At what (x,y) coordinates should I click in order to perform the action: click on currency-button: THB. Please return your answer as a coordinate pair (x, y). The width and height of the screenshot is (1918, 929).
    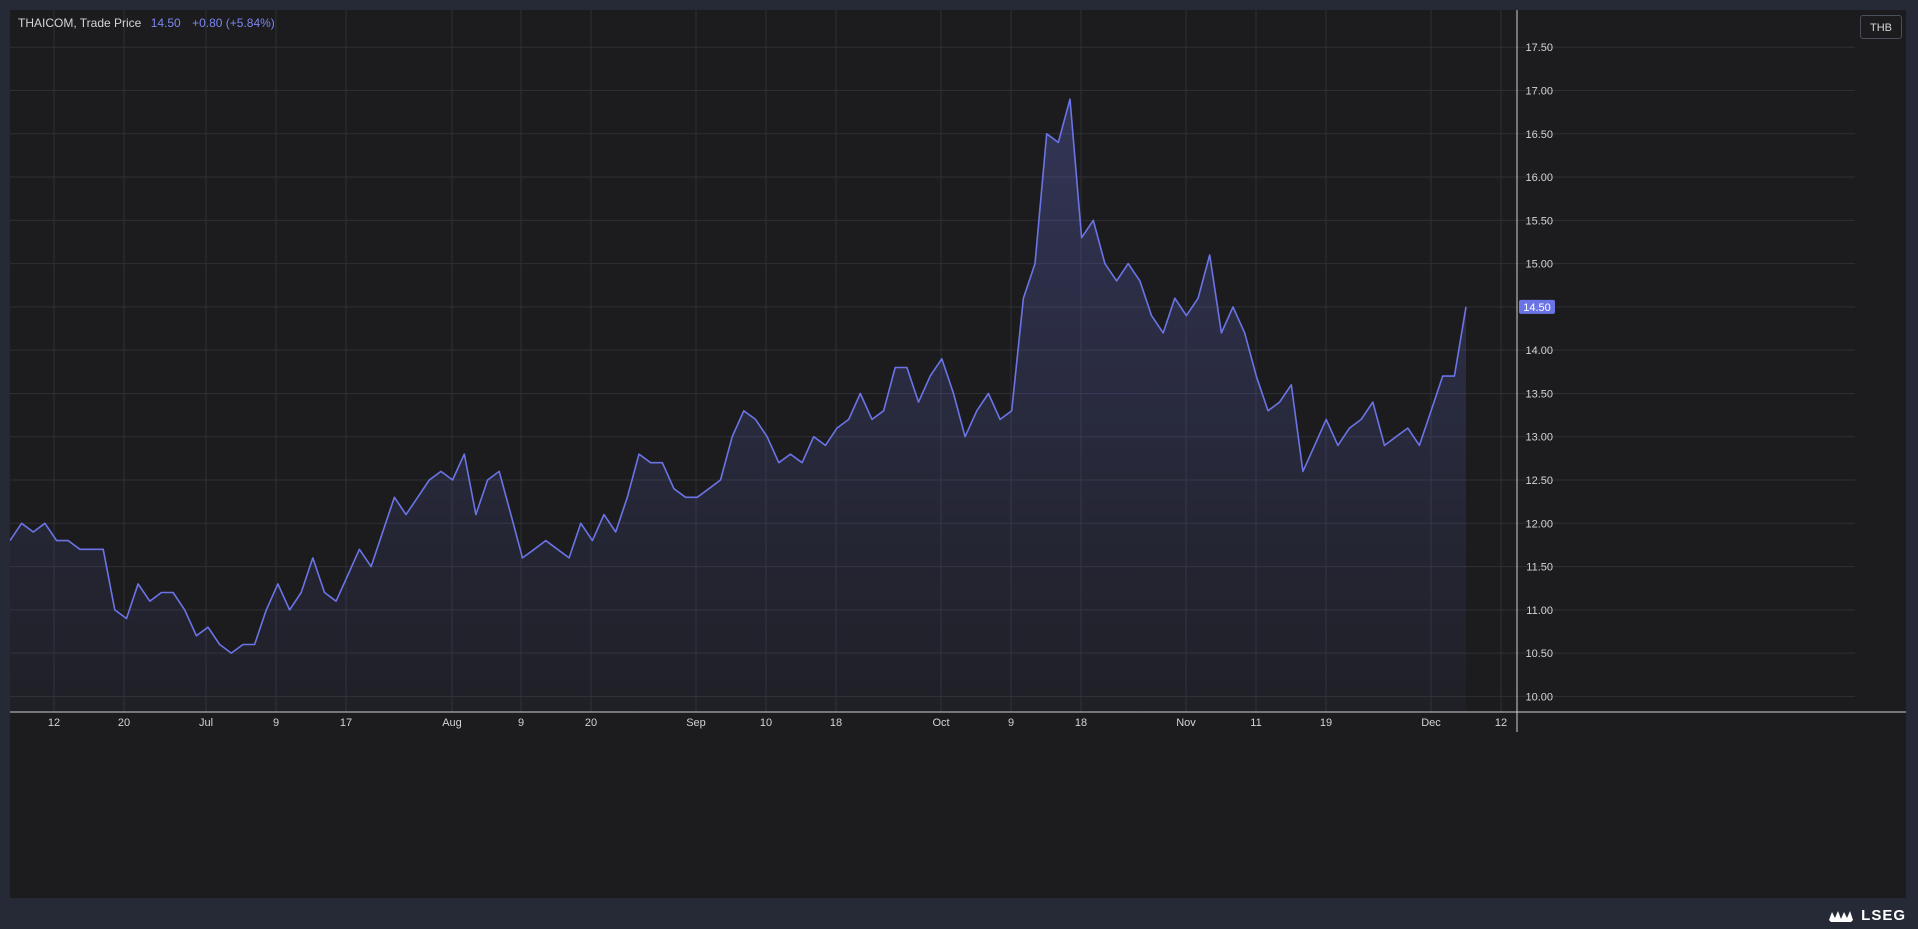
    Looking at the image, I should click on (1881, 27).